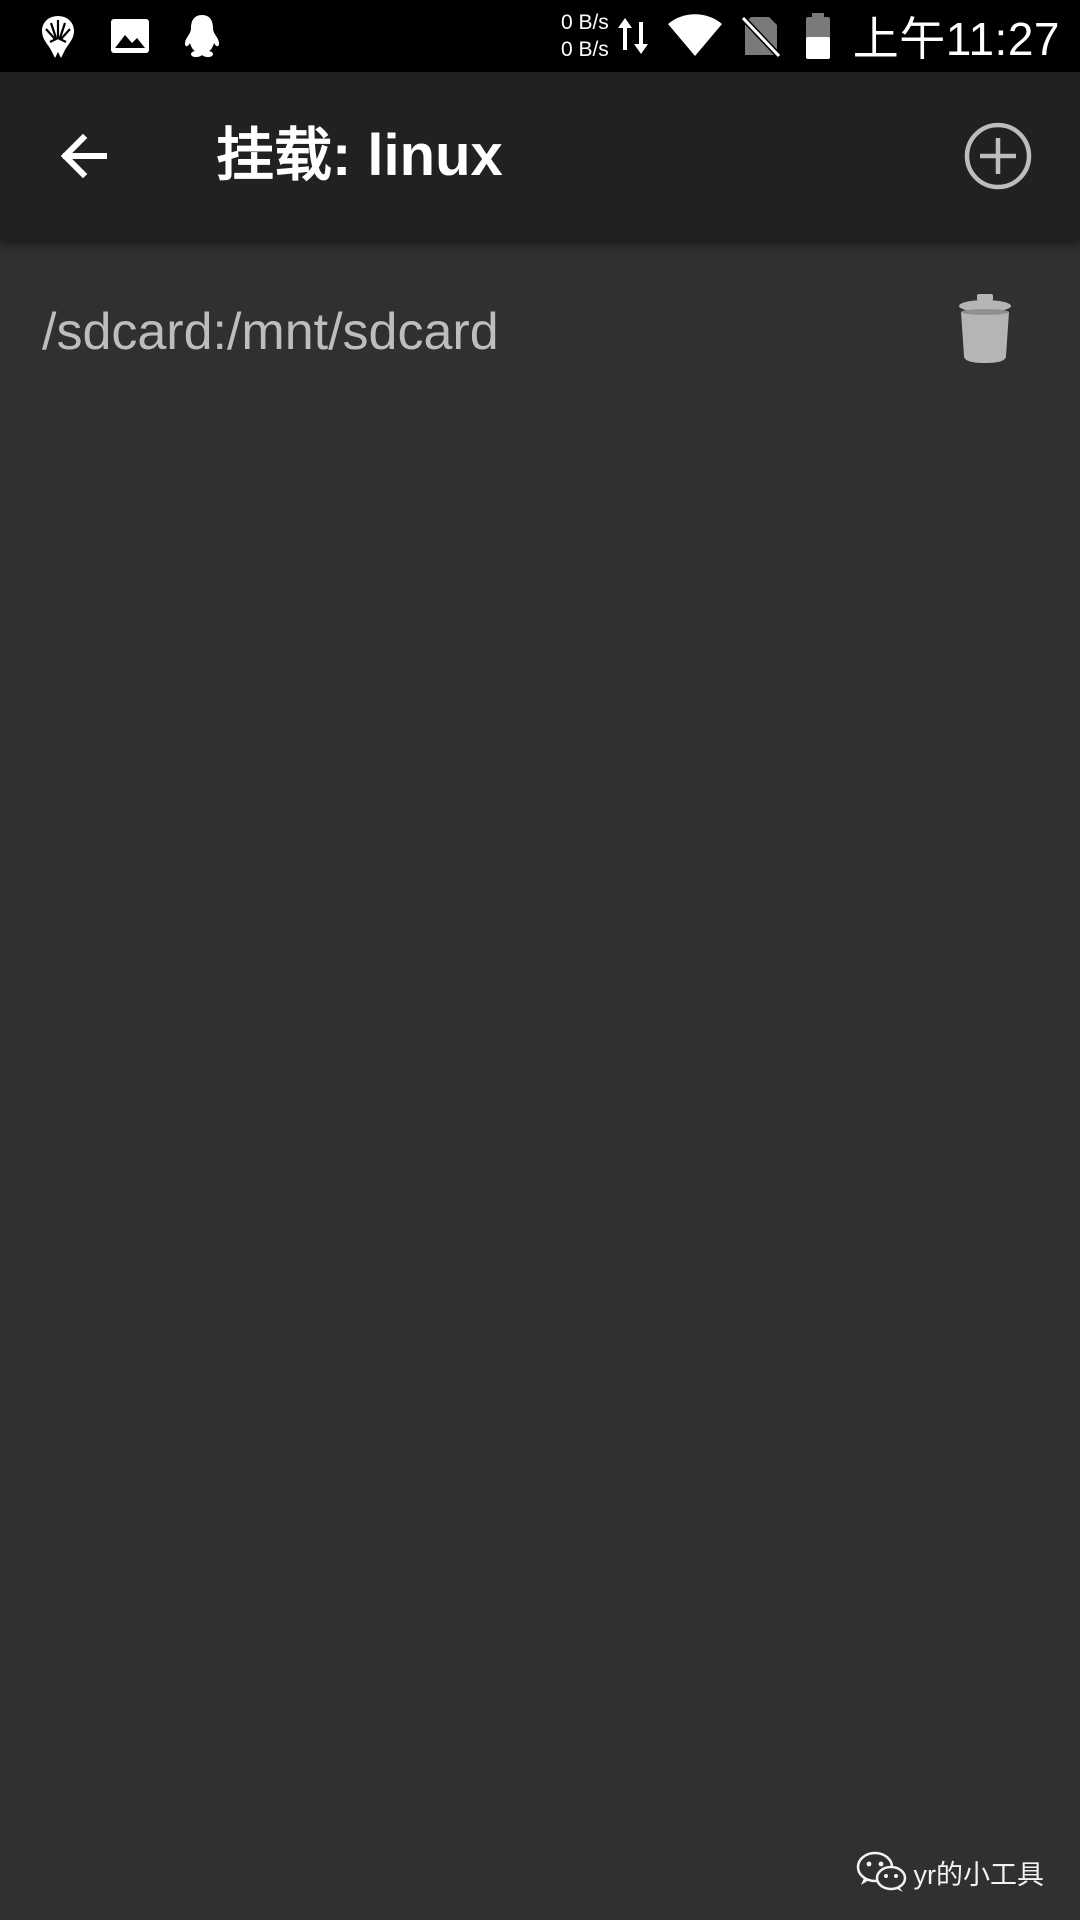 The image size is (1080, 1920). I want to click on trash-icon, so click(985, 328).